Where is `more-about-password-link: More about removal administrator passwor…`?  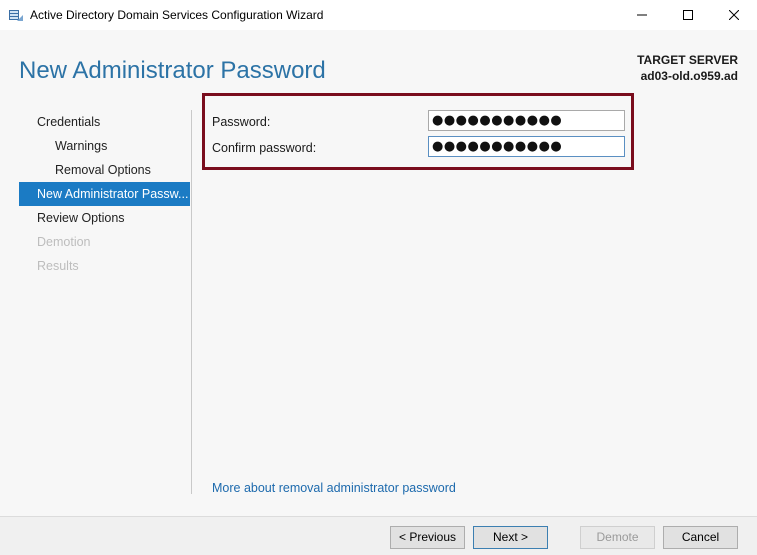 more-about-password-link: More about removal administrator passwor… is located at coordinates (334, 488).